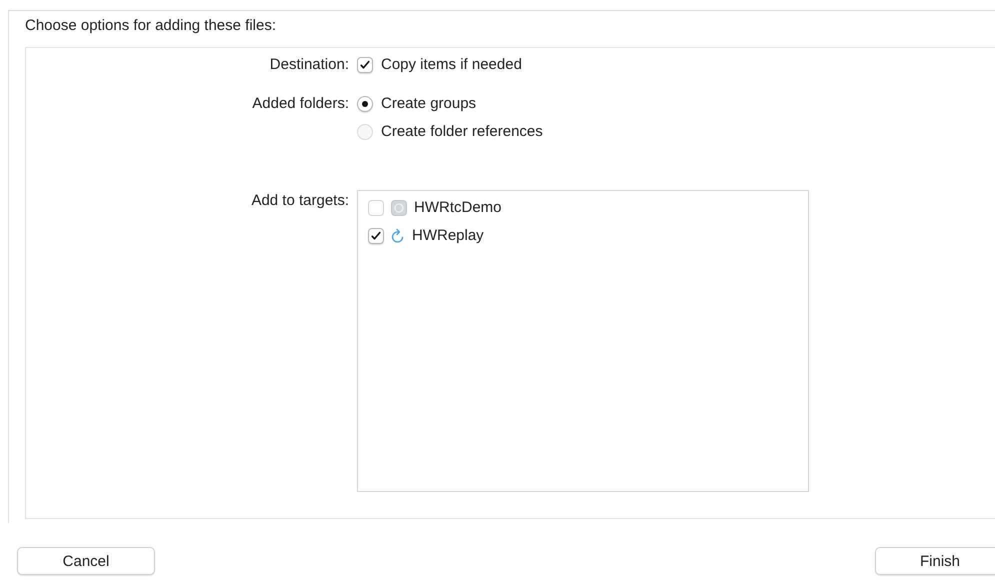 The width and height of the screenshot is (995, 581). Describe the element at coordinates (448, 236) in the screenshot. I see `target-name: HWReplay` at that location.